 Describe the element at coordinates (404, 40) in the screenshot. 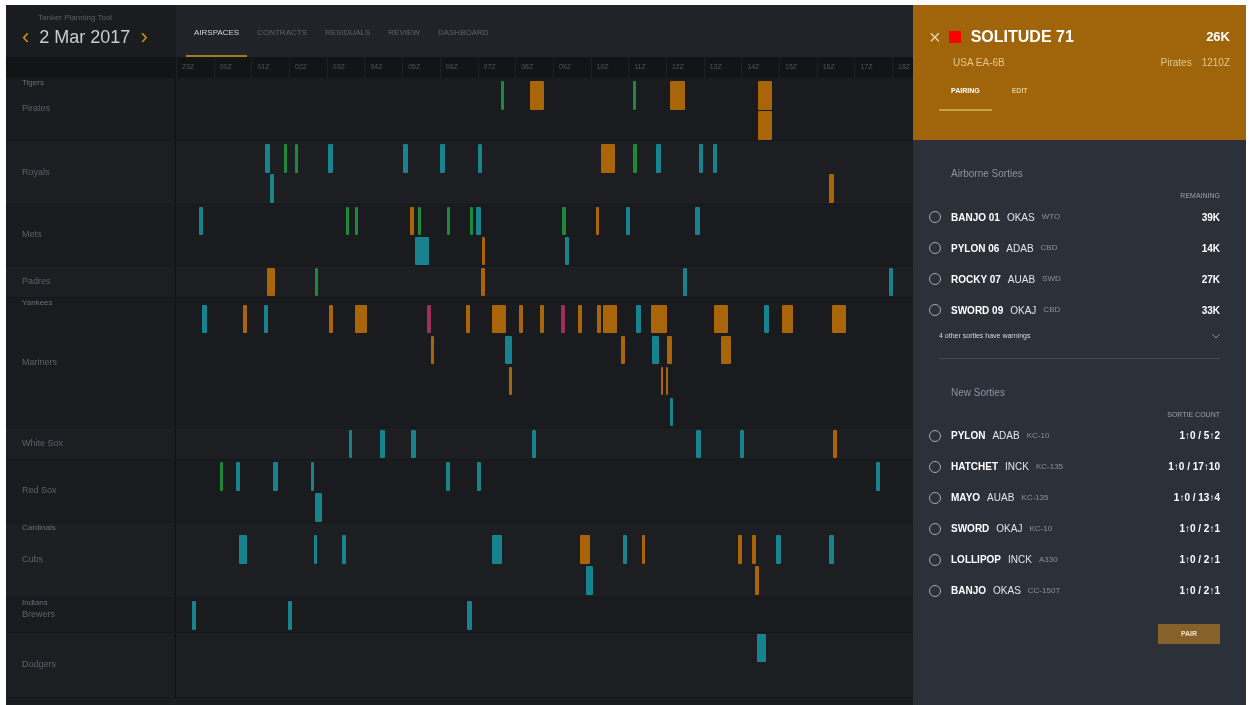

I see `nav-tab: REVIEW` at that location.